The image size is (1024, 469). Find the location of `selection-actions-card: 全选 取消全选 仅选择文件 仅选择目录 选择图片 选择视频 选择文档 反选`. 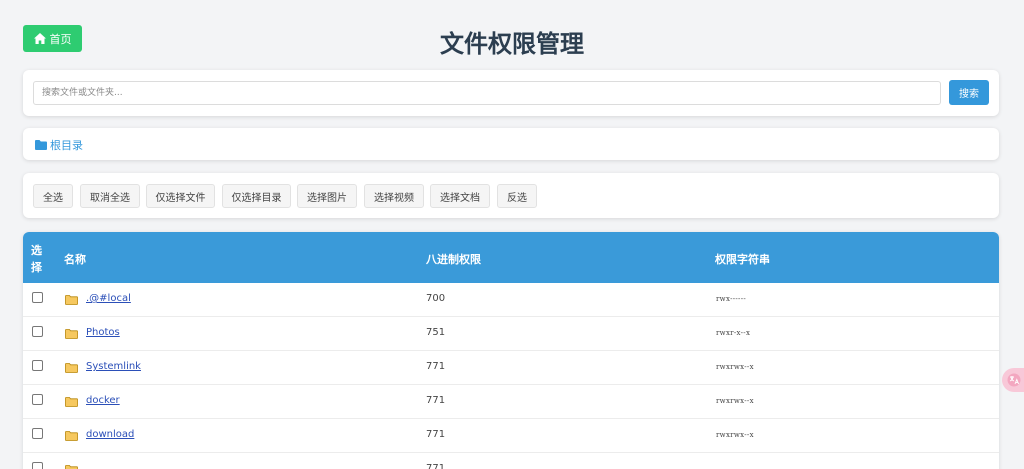

selection-actions-card: 全选 取消全选 仅选择文件 仅选择目录 选择图片 选择视频 选择文档 反选 is located at coordinates (511, 195).